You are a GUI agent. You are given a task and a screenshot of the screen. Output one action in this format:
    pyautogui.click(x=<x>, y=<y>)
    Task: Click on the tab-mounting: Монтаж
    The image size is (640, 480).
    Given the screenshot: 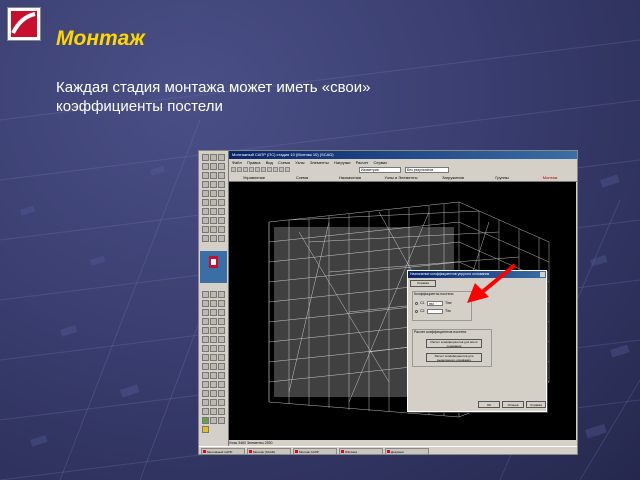 What is the action you would take?
    pyautogui.click(x=550, y=177)
    